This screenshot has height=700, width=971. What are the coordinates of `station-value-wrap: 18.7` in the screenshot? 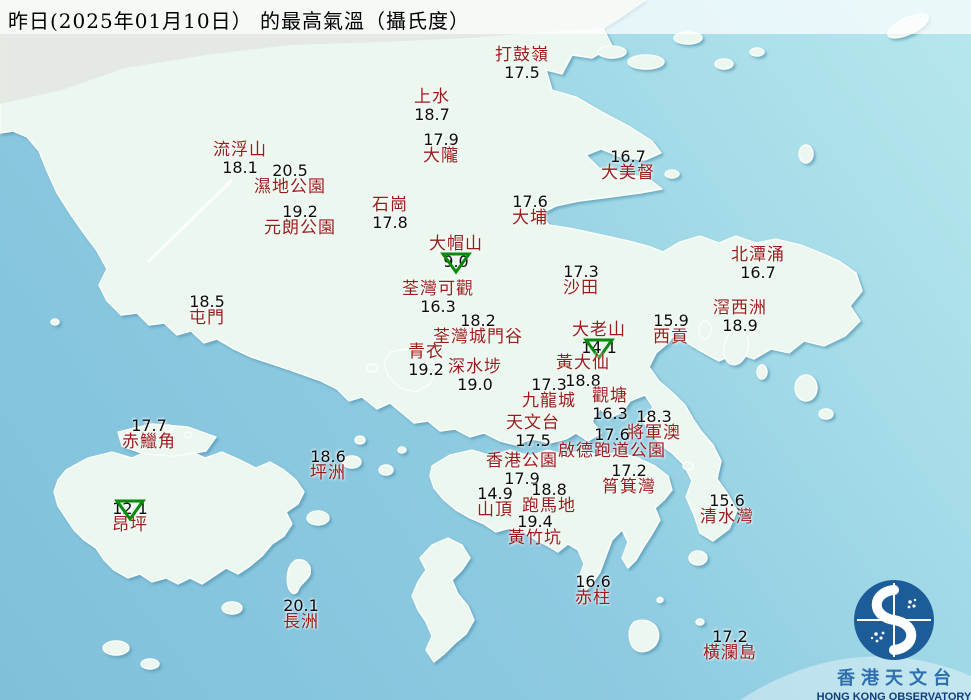 It's located at (432, 114).